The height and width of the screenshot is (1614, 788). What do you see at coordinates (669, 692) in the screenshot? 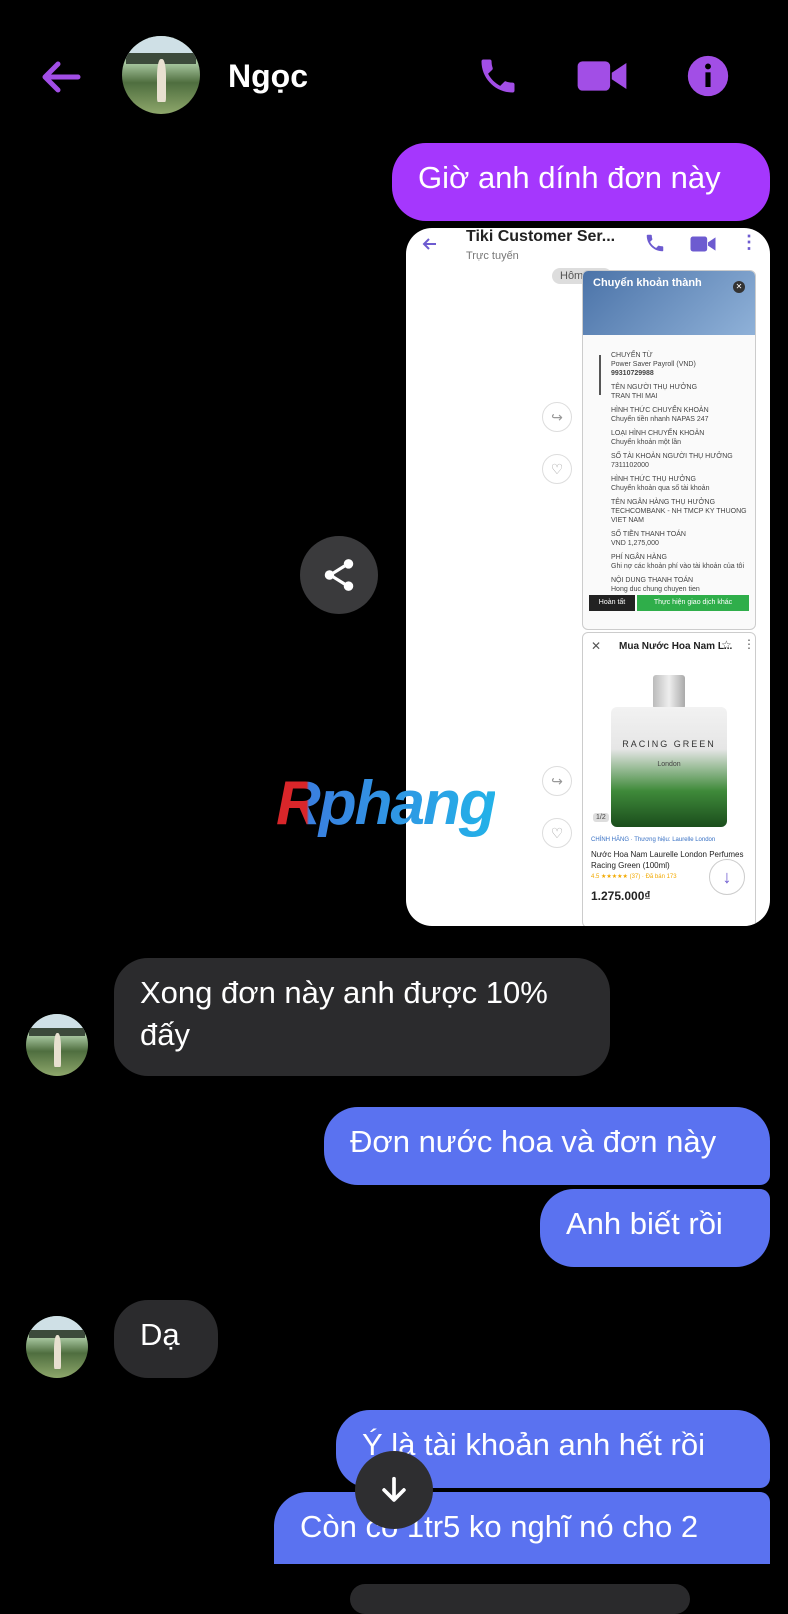
I see `bottle-cap` at bounding box center [669, 692].